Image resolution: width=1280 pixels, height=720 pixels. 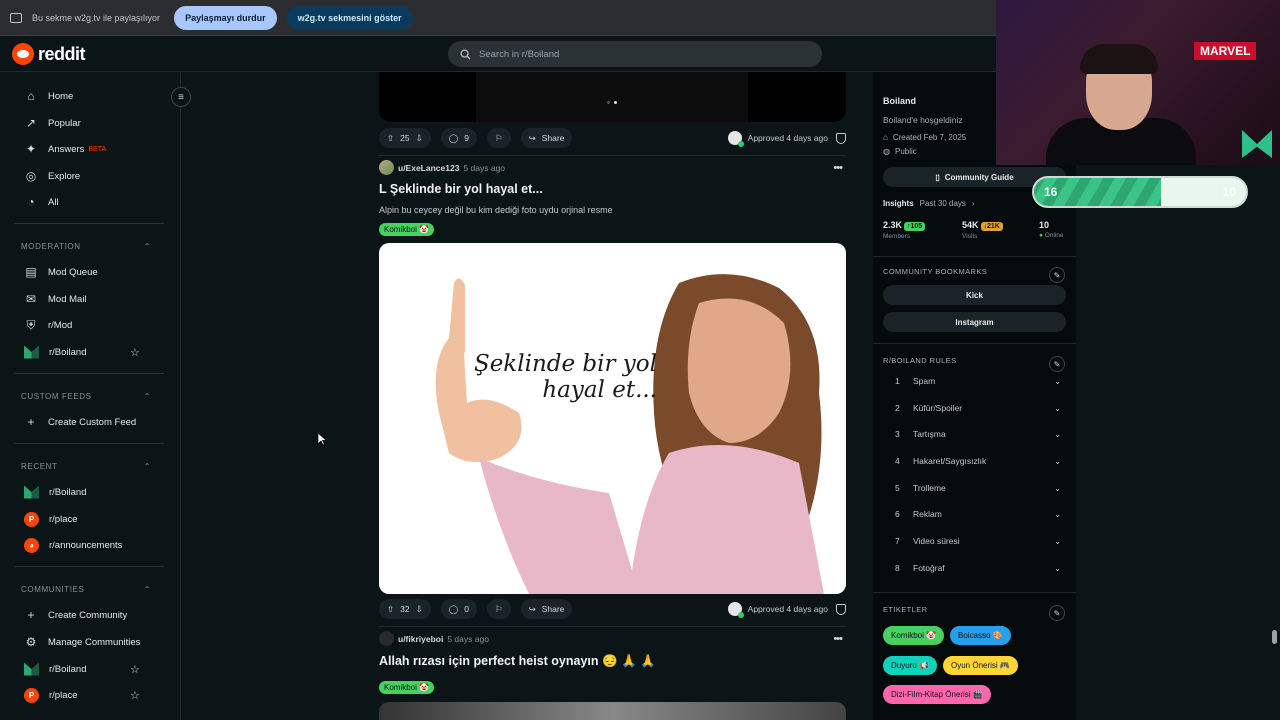 I want to click on menu-toggle-button: ≡, so click(x=181, y=97).